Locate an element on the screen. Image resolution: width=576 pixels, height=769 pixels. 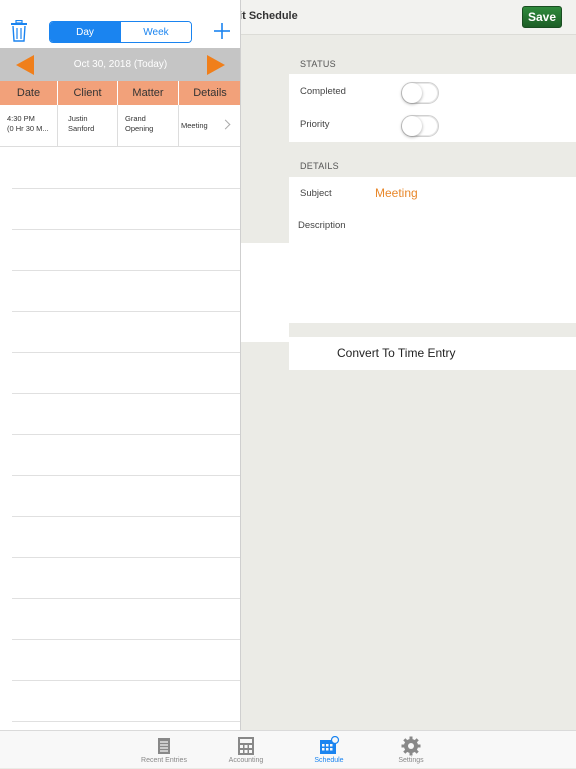
save-button: Save is located at coordinates (542, 17).